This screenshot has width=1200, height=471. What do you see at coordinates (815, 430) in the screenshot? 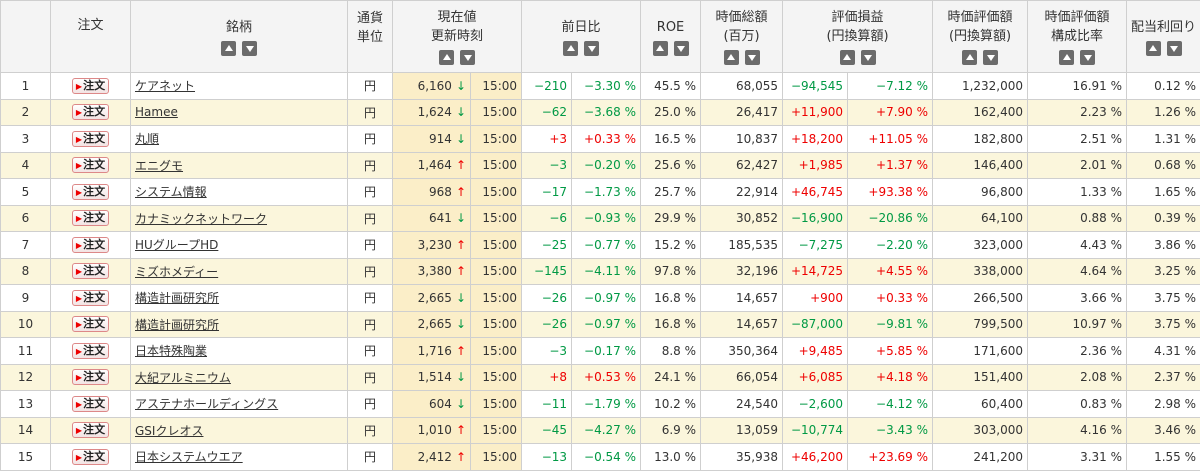
I see `profit-loss-amount: −10,774` at bounding box center [815, 430].